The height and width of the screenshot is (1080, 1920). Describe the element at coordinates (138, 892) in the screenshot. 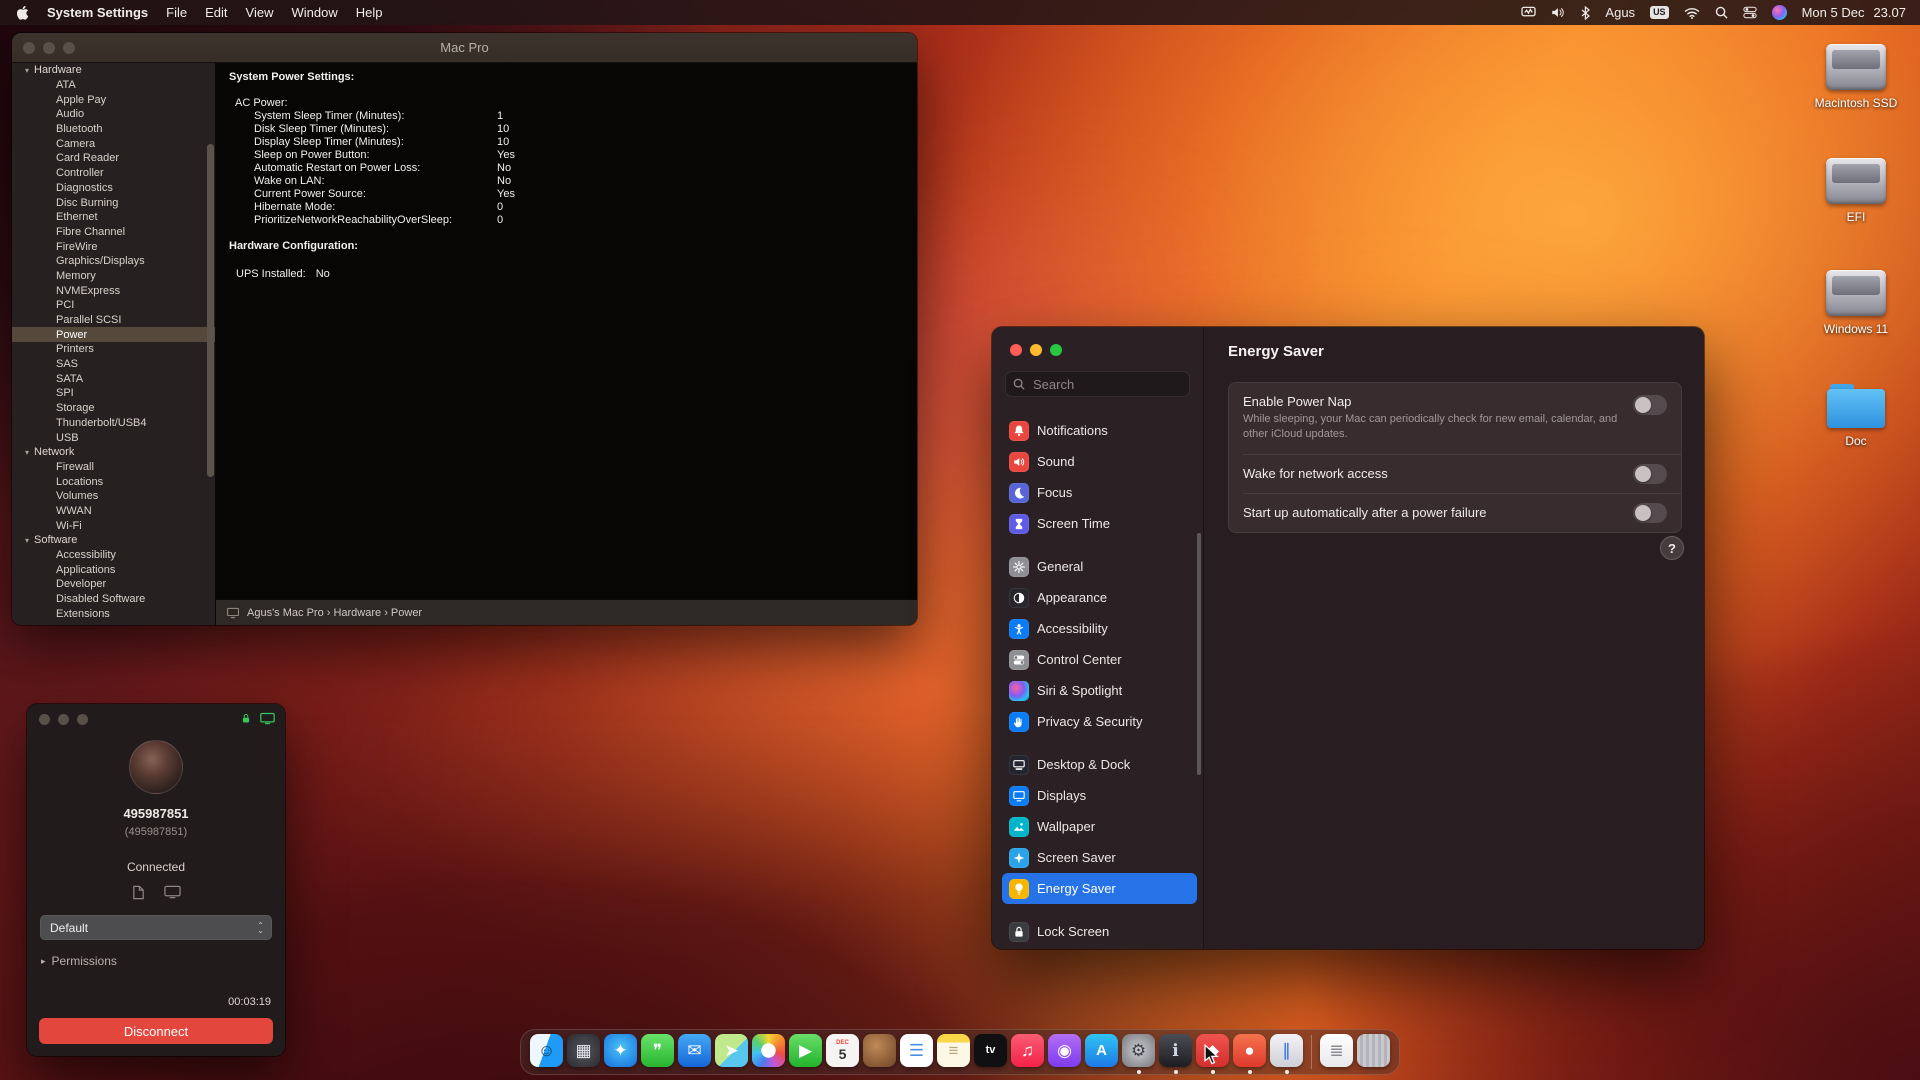

I see `file-transfer-icon` at that location.